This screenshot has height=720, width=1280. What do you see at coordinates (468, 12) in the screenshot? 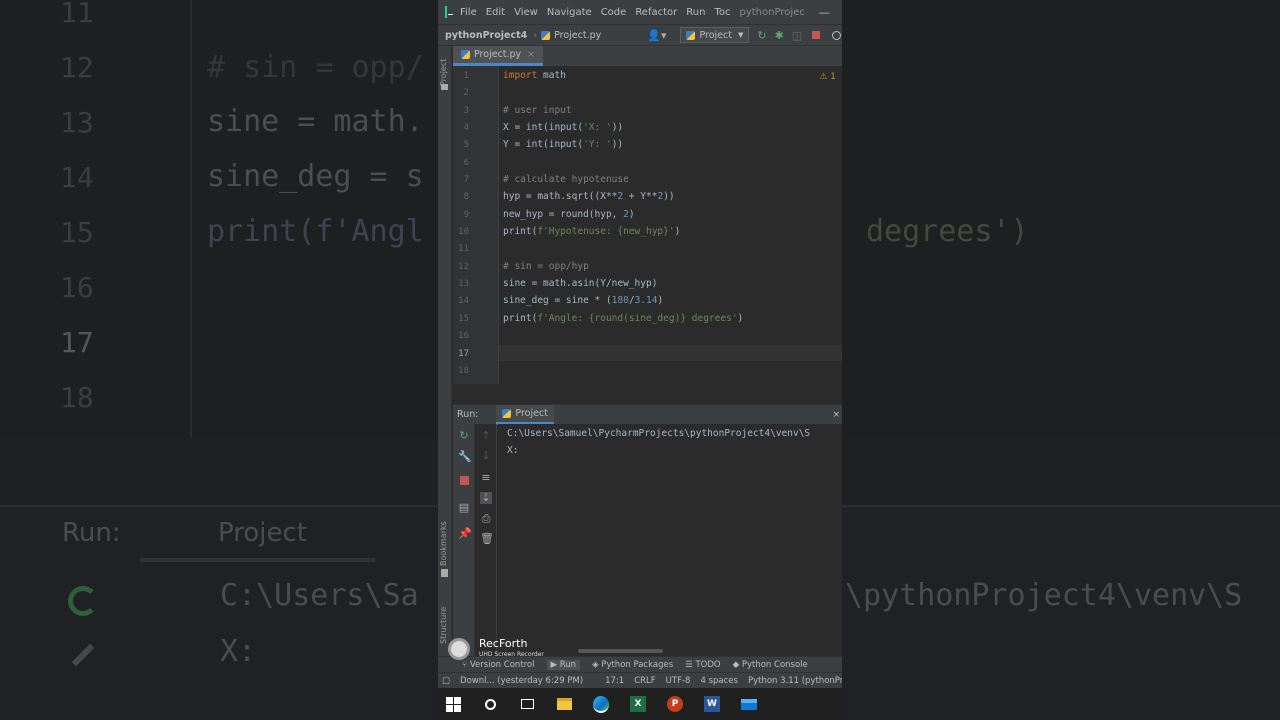
I see `menu-file: File` at bounding box center [468, 12].